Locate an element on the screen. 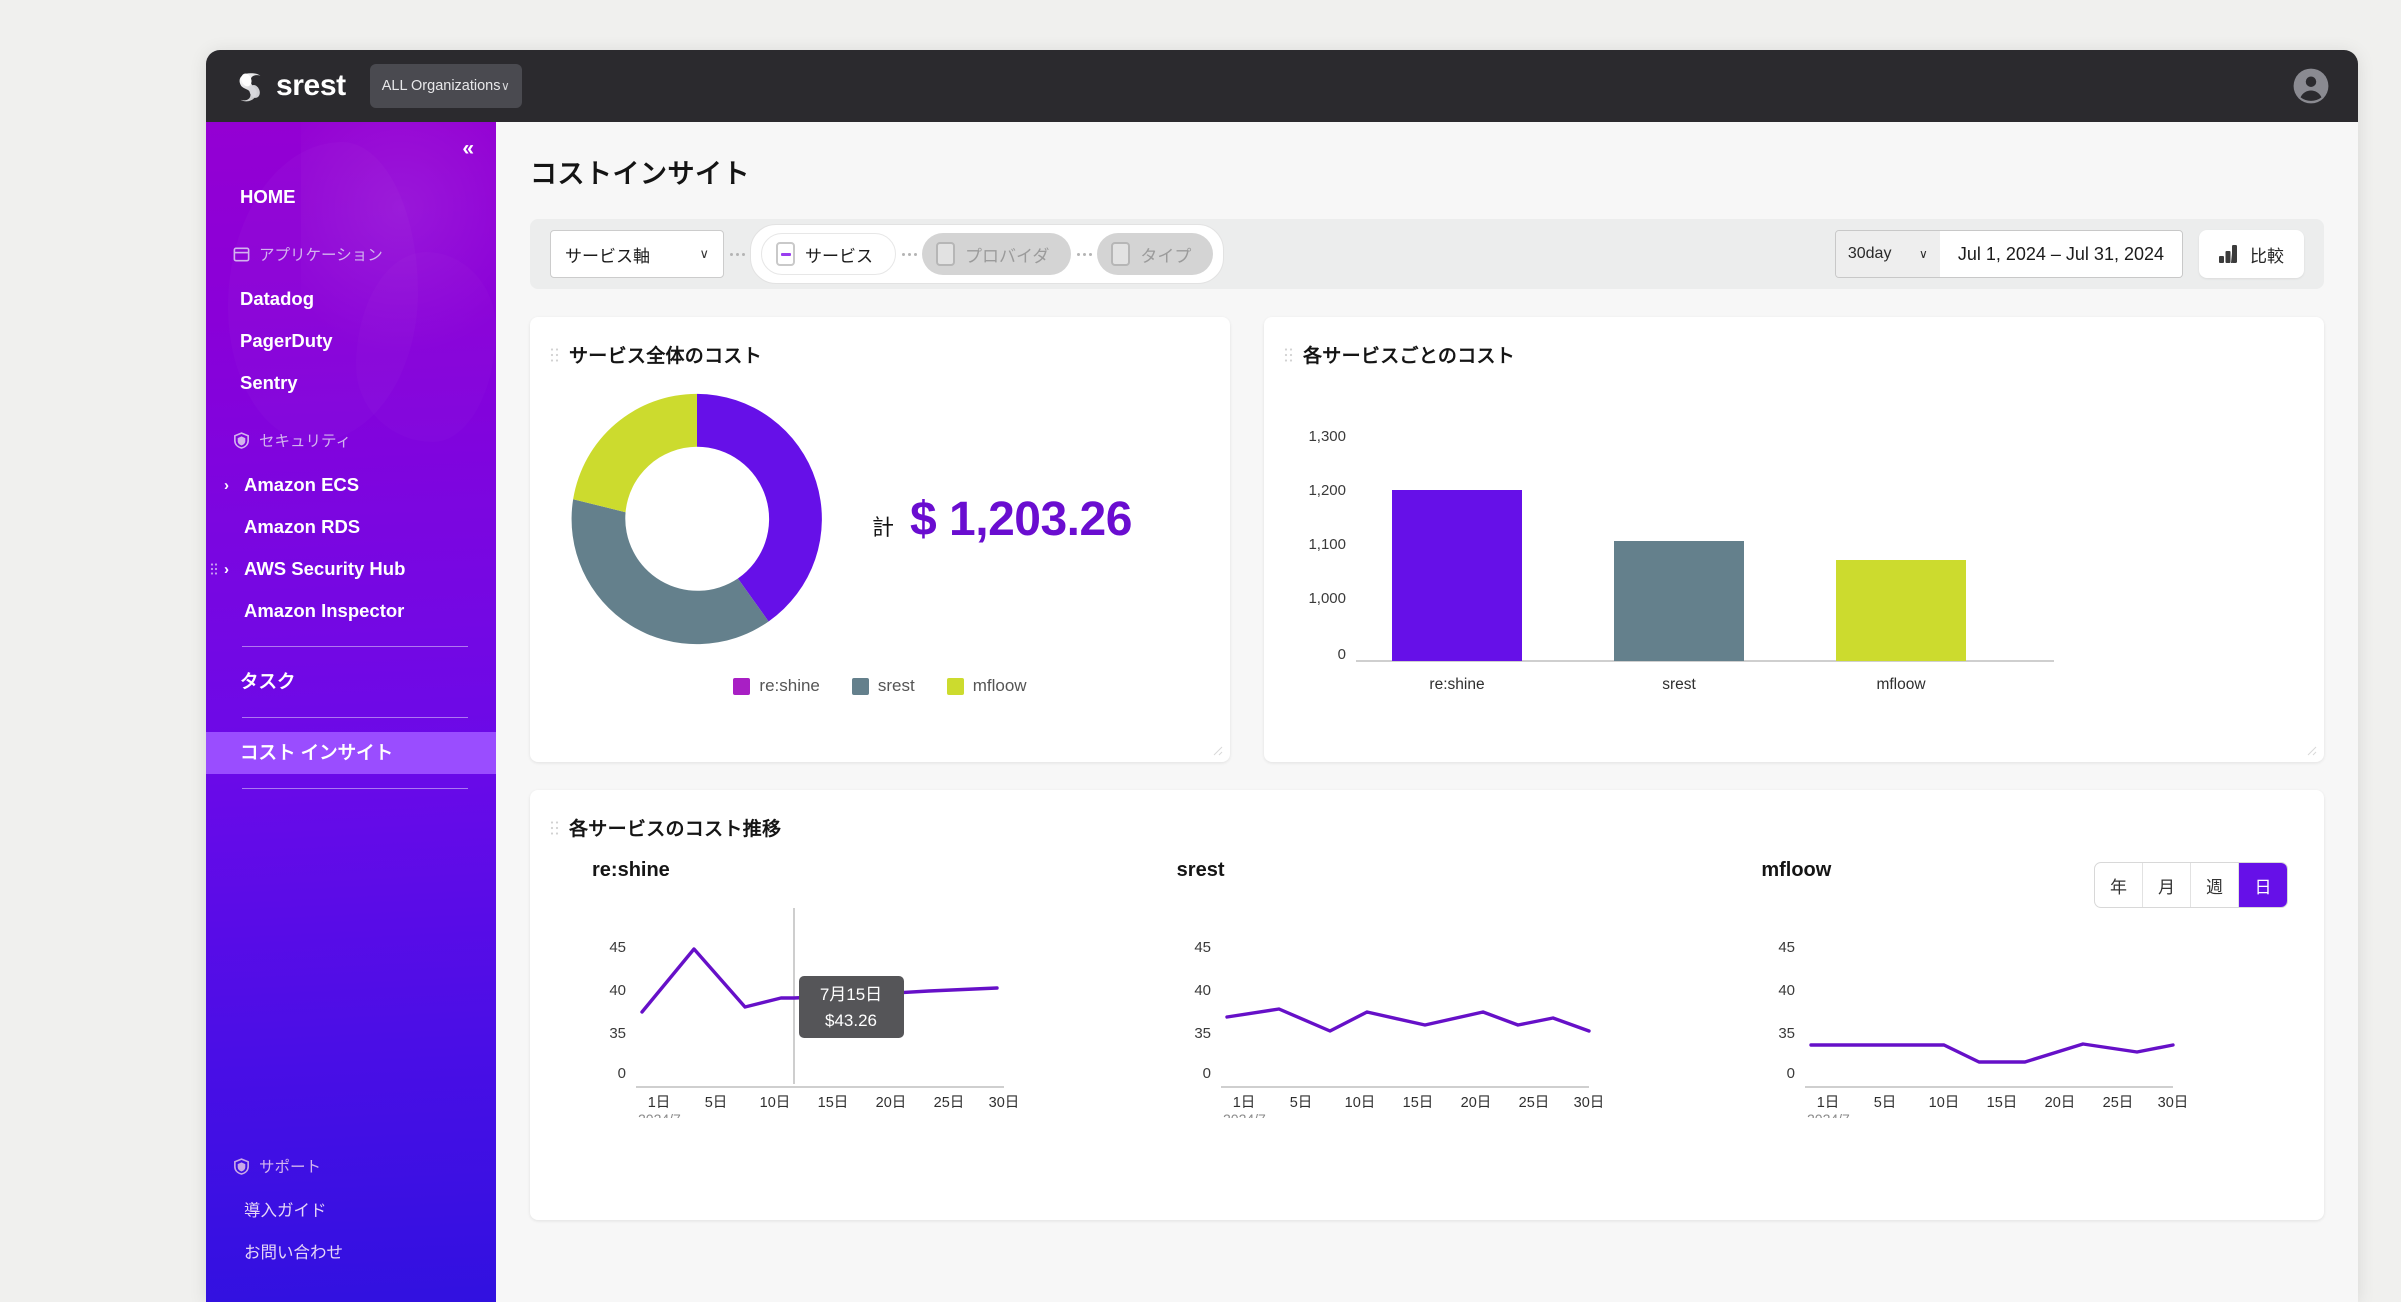 The height and width of the screenshot is (1302, 2401). card-title: サービス全体のコスト is located at coordinates (666, 356).